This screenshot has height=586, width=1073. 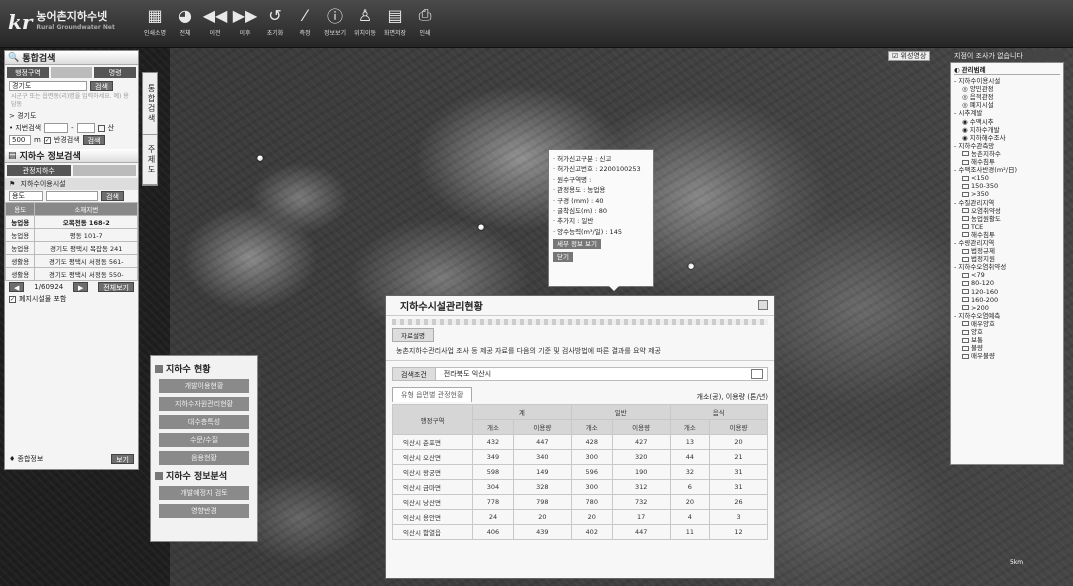 What do you see at coordinates (150, 160) in the screenshot?
I see `tab-theme-map: 주제도` at bounding box center [150, 160].